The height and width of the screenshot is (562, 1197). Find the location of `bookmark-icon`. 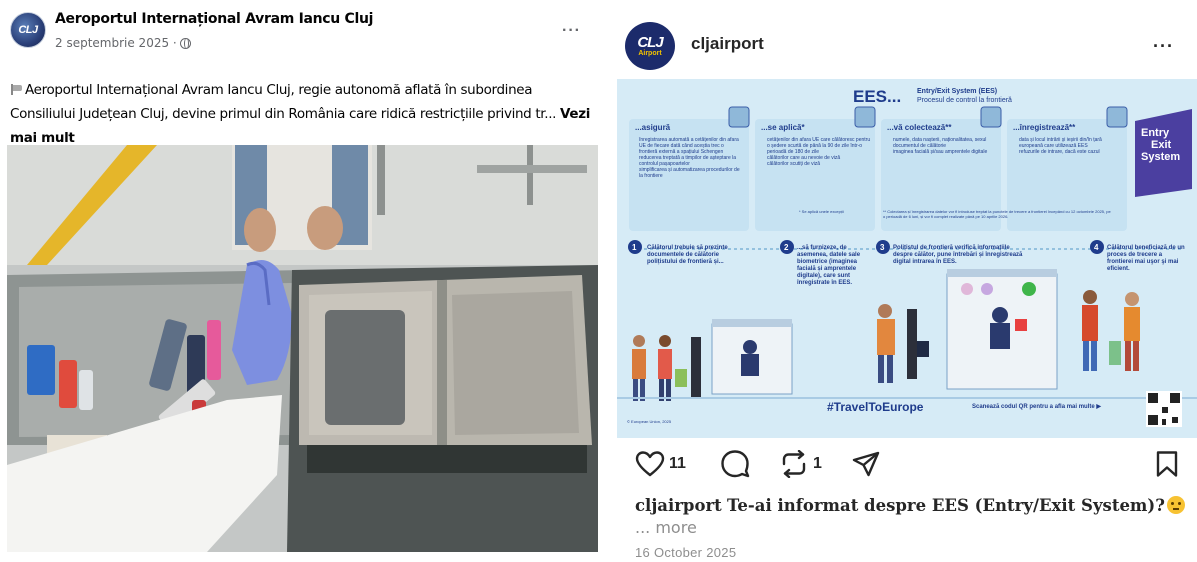

bookmark-icon is located at coordinates (1167, 464).